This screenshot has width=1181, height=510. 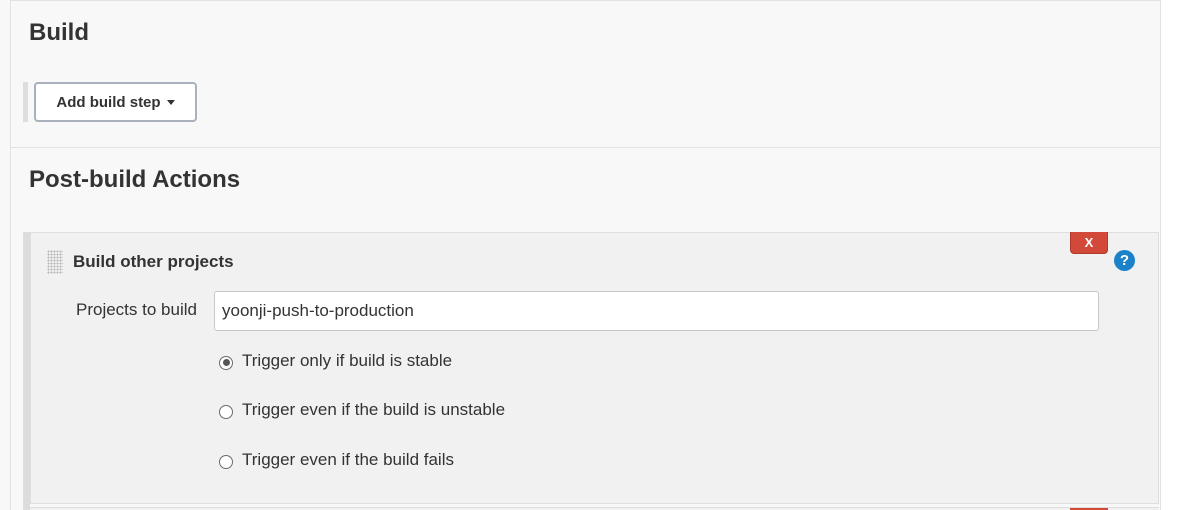 What do you see at coordinates (347, 360) in the screenshot?
I see `trigger-stable-label: Trigger only if build is stable` at bounding box center [347, 360].